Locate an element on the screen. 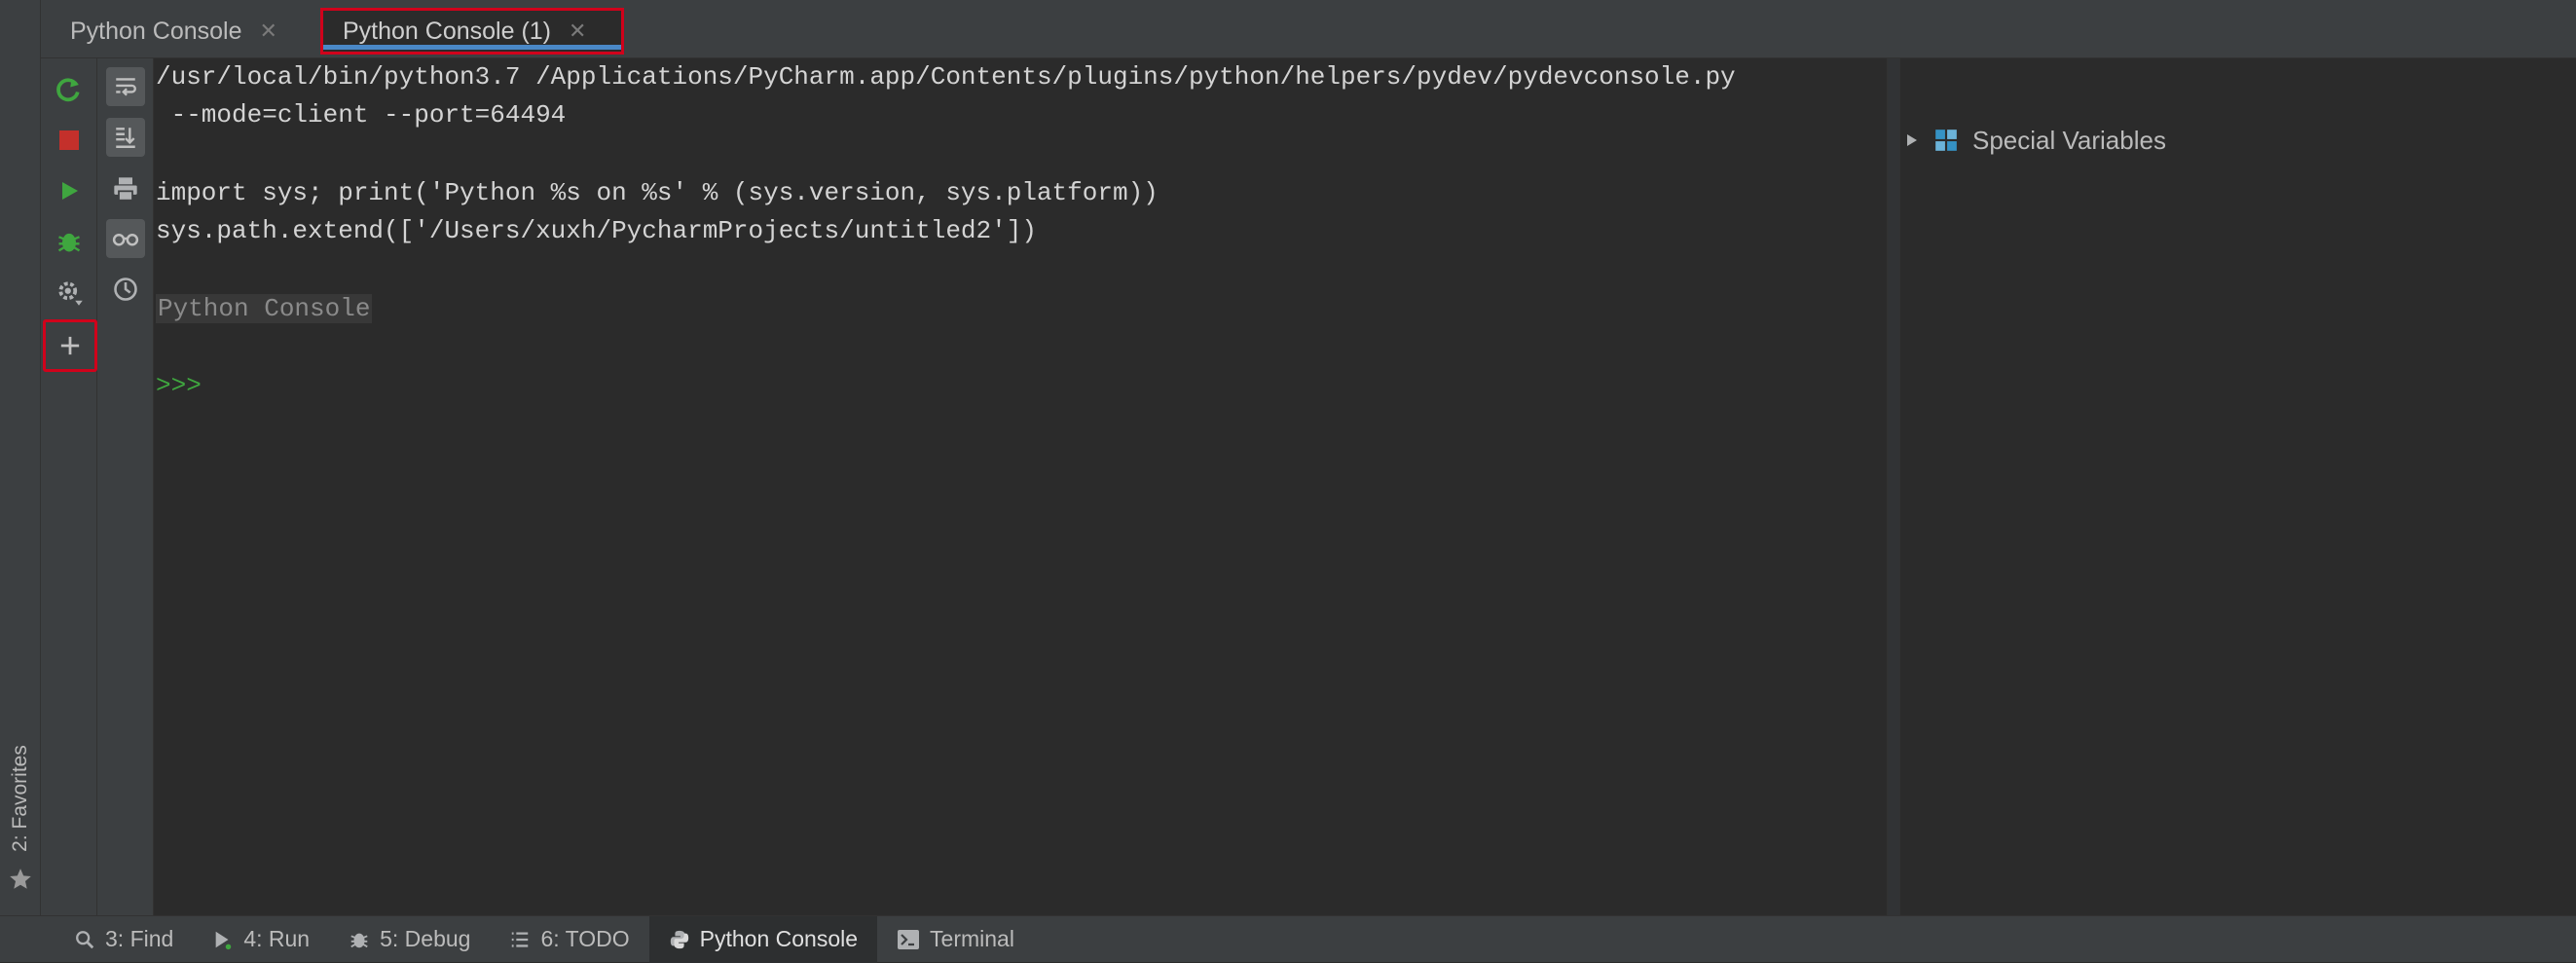 This screenshot has height=963, width=2576. tool-window-label: Python Console is located at coordinates (779, 938).